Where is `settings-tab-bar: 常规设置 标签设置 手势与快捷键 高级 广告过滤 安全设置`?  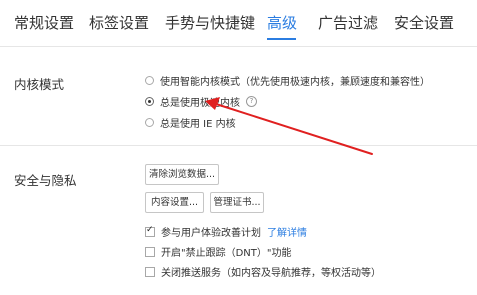 settings-tab-bar: 常规设置 标签设置 手势与快捷键 高级 广告过滤 安全设置 is located at coordinates (238, 22).